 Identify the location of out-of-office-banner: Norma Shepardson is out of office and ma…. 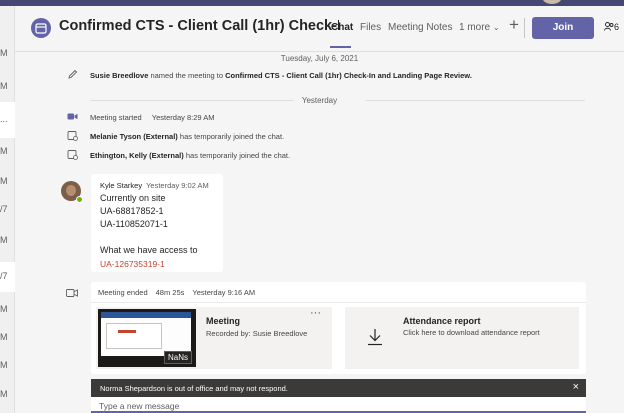
(338, 388).